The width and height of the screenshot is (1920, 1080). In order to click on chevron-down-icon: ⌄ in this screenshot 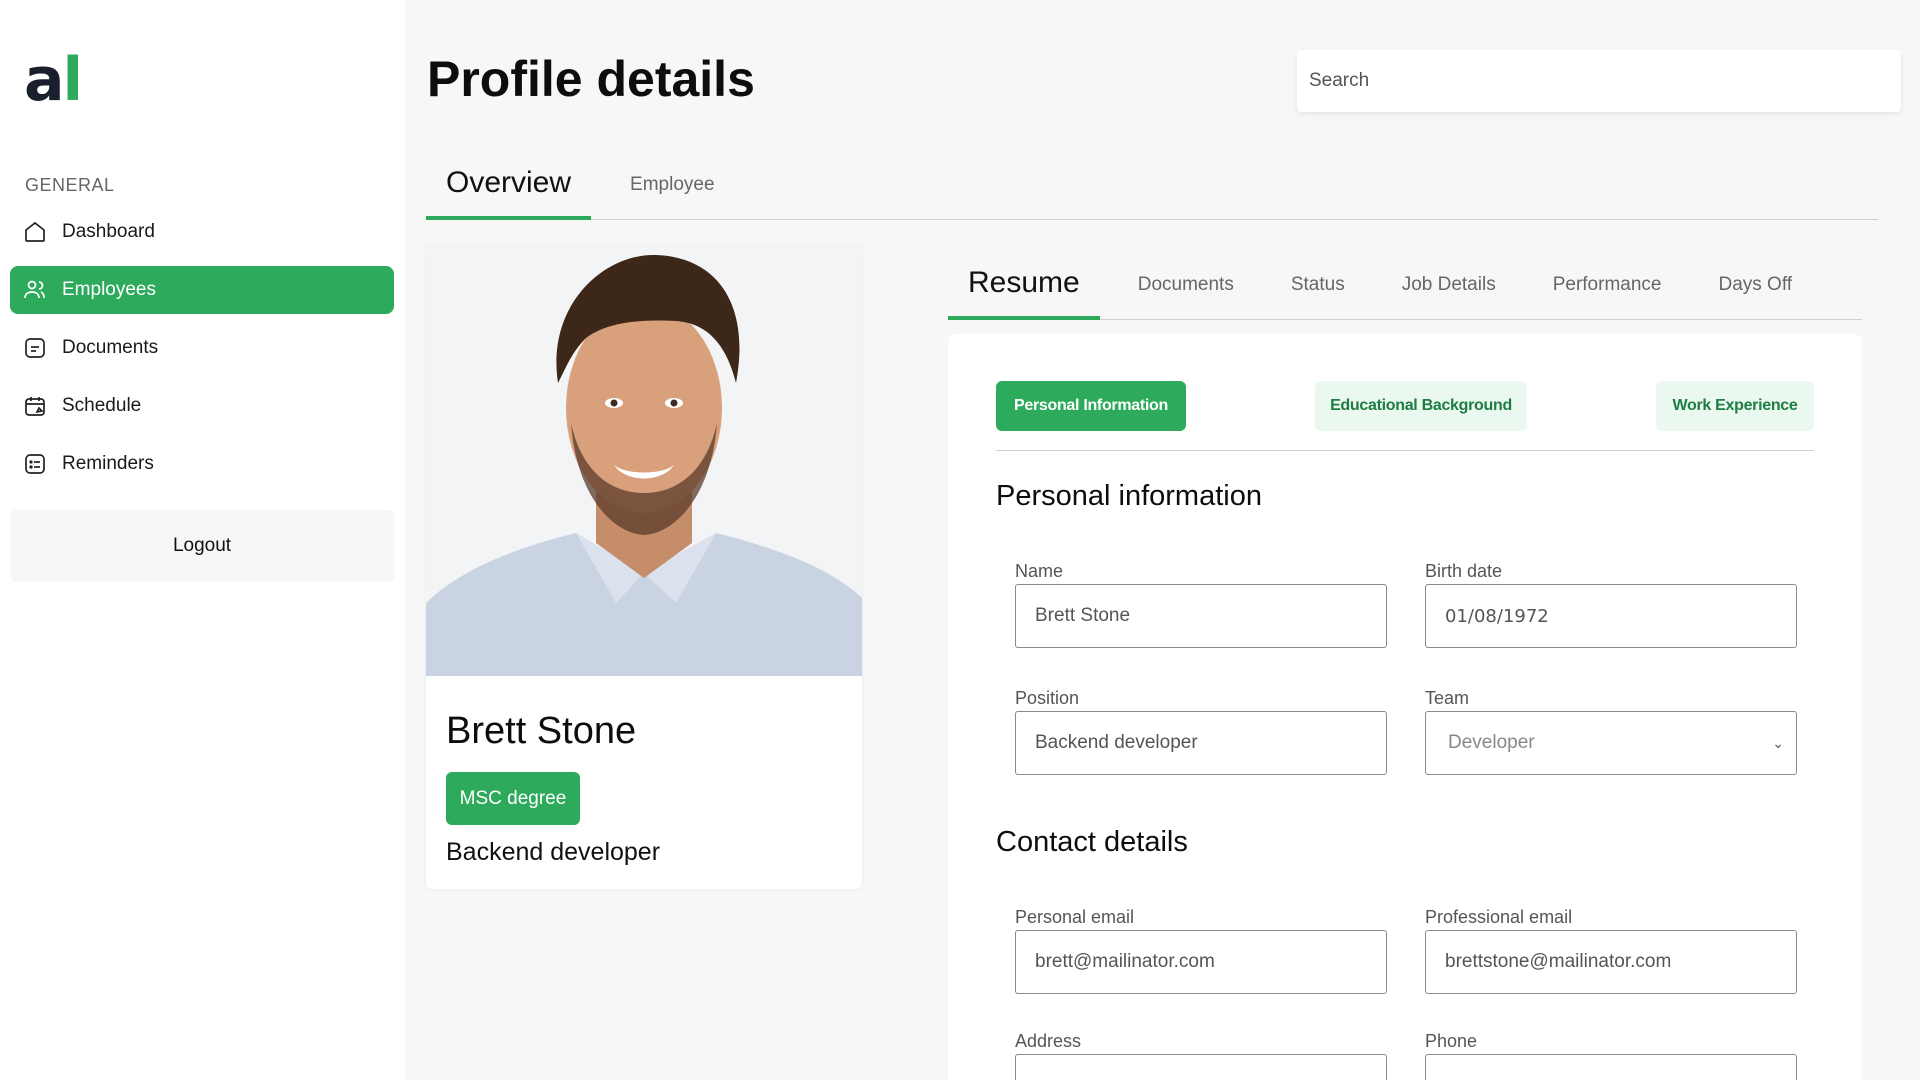, I will do `click(1778, 742)`.